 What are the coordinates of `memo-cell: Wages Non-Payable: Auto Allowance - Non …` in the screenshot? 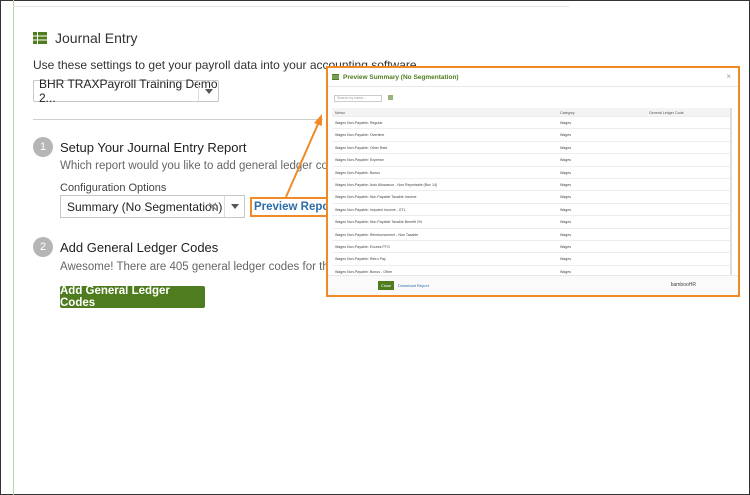 It's located at (386, 184).